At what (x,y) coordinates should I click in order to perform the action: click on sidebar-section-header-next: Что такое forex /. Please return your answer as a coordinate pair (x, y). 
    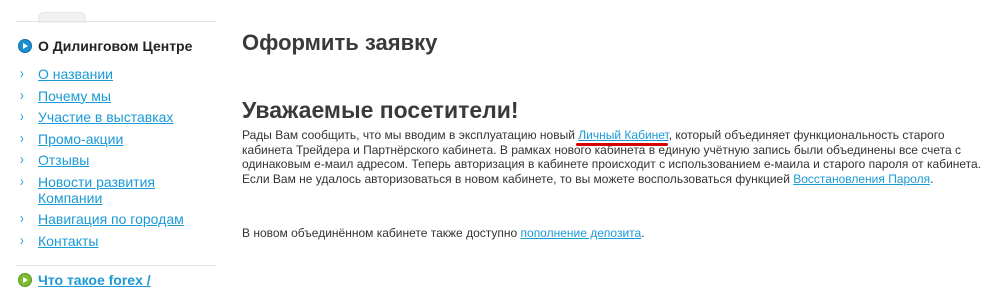
    Looking at the image, I should click on (84, 280).